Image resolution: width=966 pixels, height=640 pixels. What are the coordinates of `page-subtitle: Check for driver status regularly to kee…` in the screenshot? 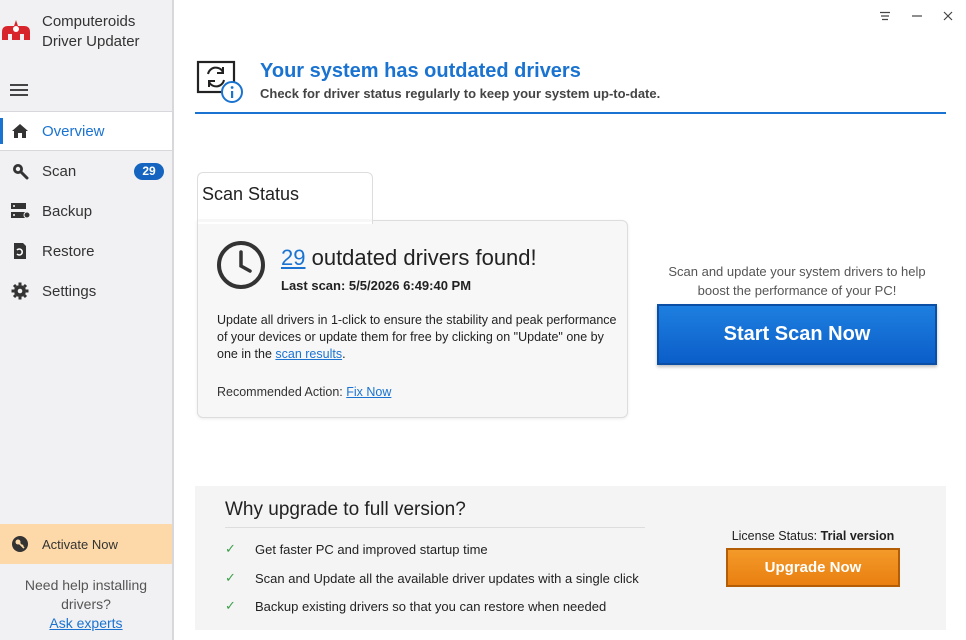 It's located at (460, 93).